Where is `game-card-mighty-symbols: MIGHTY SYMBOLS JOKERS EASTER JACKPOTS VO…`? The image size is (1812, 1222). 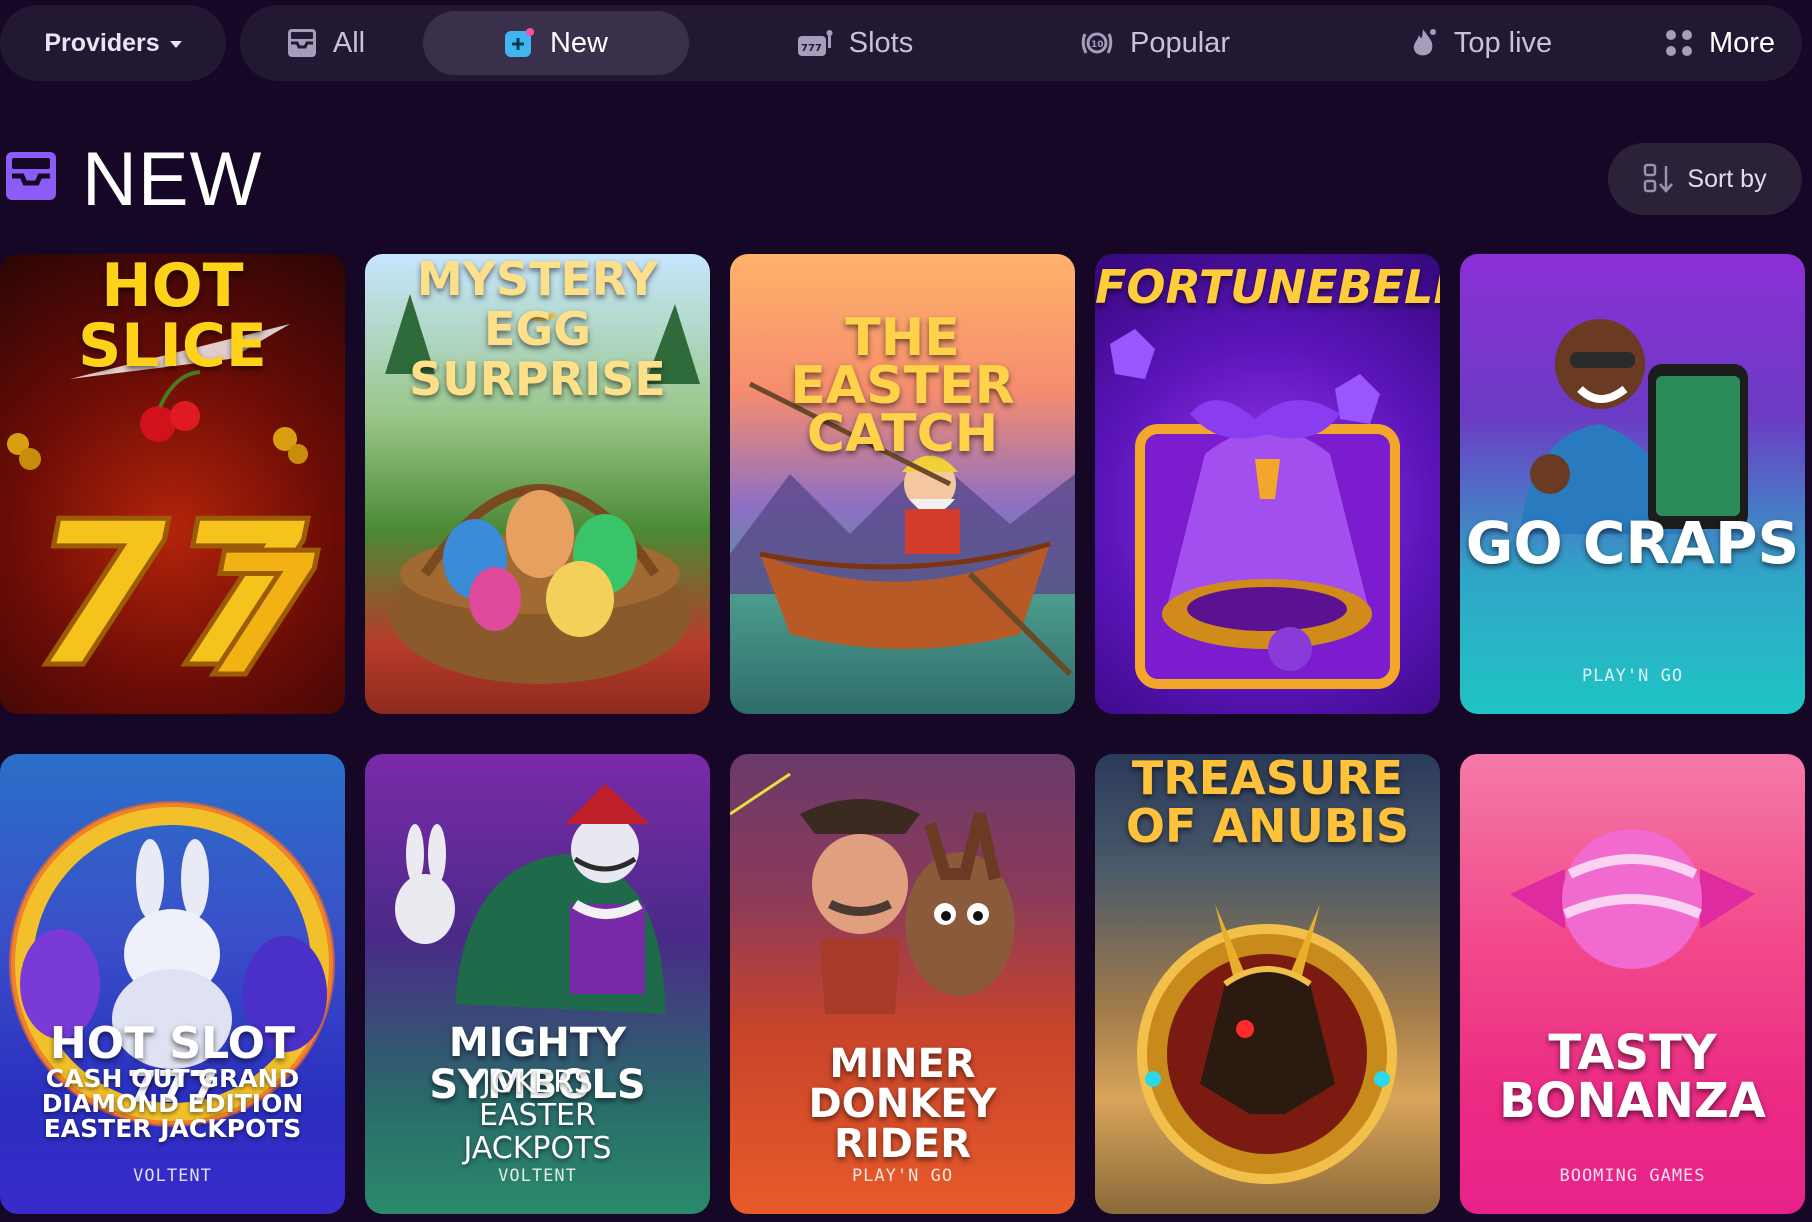 game-card-mighty-symbols: MIGHTY SYMBOLS JOKERS EASTER JACKPOTS VO… is located at coordinates (537, 984).